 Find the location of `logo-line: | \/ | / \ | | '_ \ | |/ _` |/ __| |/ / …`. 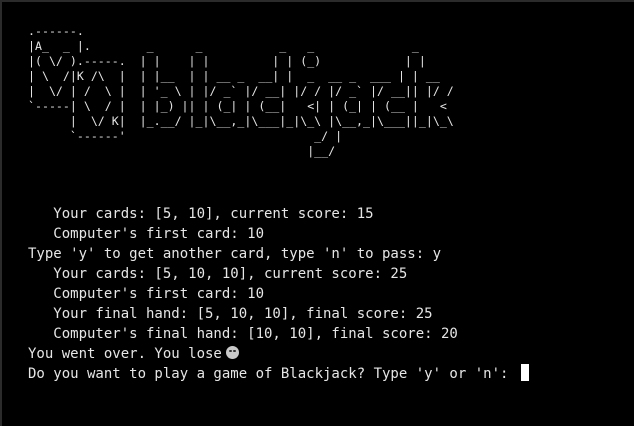

logo-line: | \/ | / \ | | '_ \ | |/ _` |/ __| |/ / … is located at coordinates (258, 91).